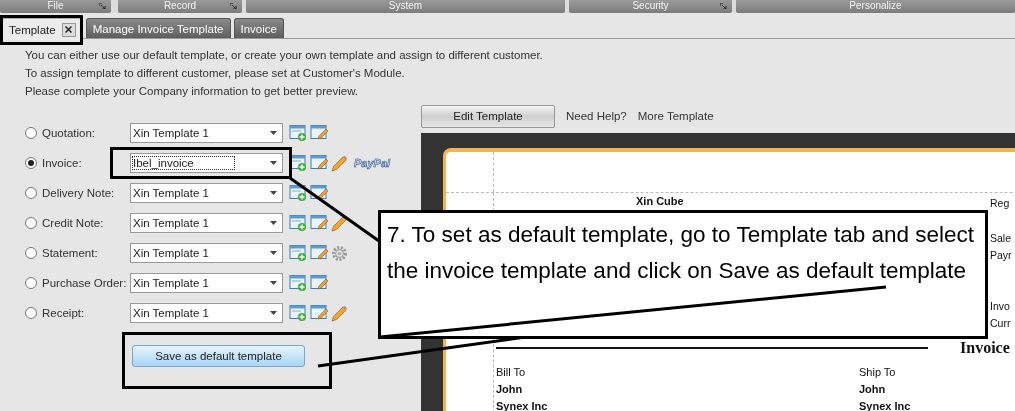 The height and width of the screenshot is (411, 1015). I want to click on tab: Manage Invoice Template, so click(158, 28).